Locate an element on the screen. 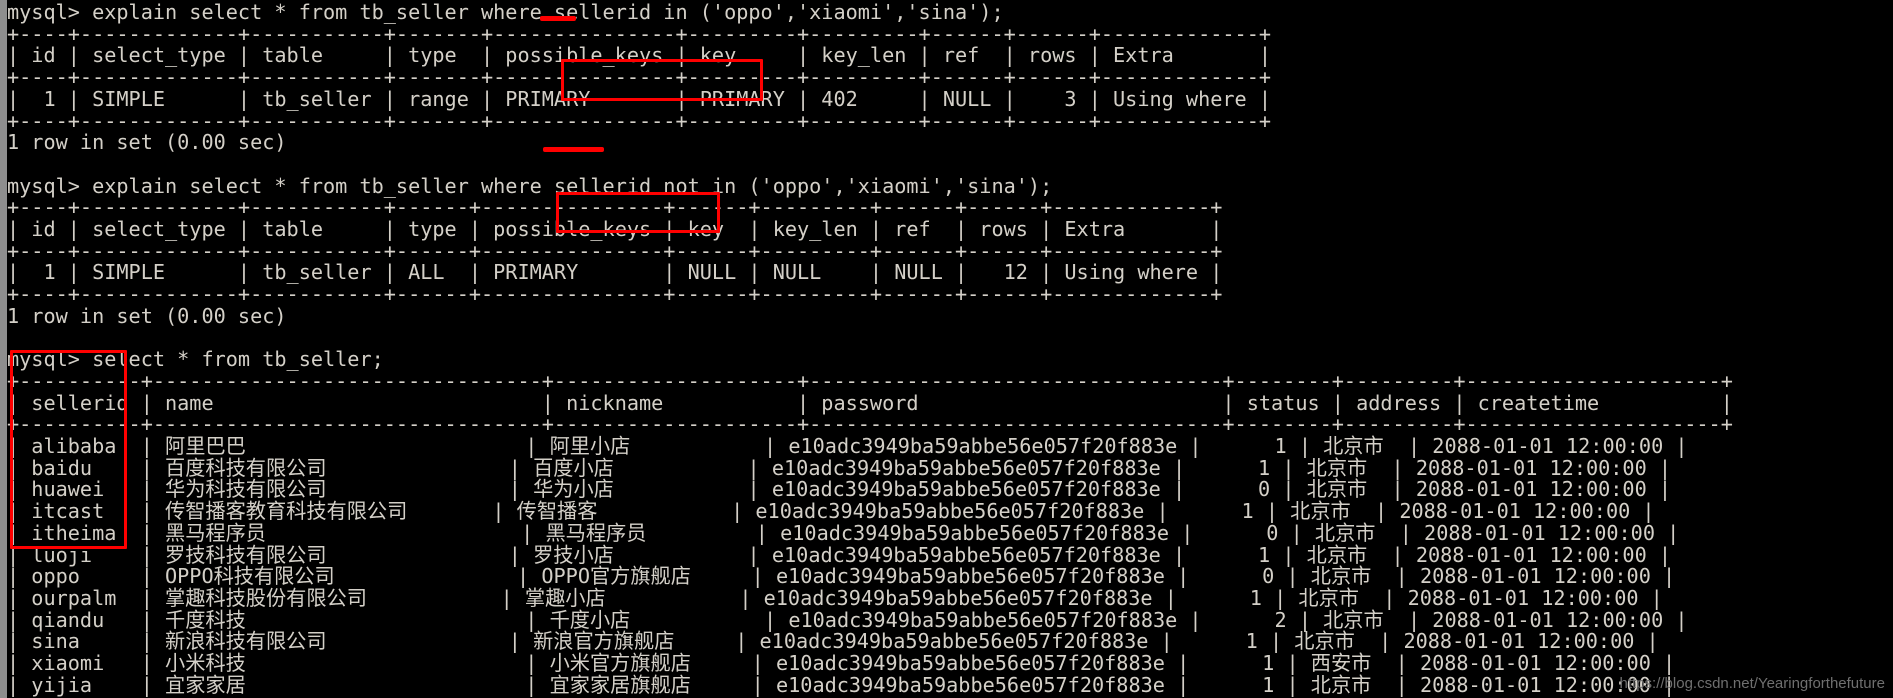 Image resolution: width=1893 pixels, height=698 pixels. scrollbar-thumb is located at coordinates (3, 349).